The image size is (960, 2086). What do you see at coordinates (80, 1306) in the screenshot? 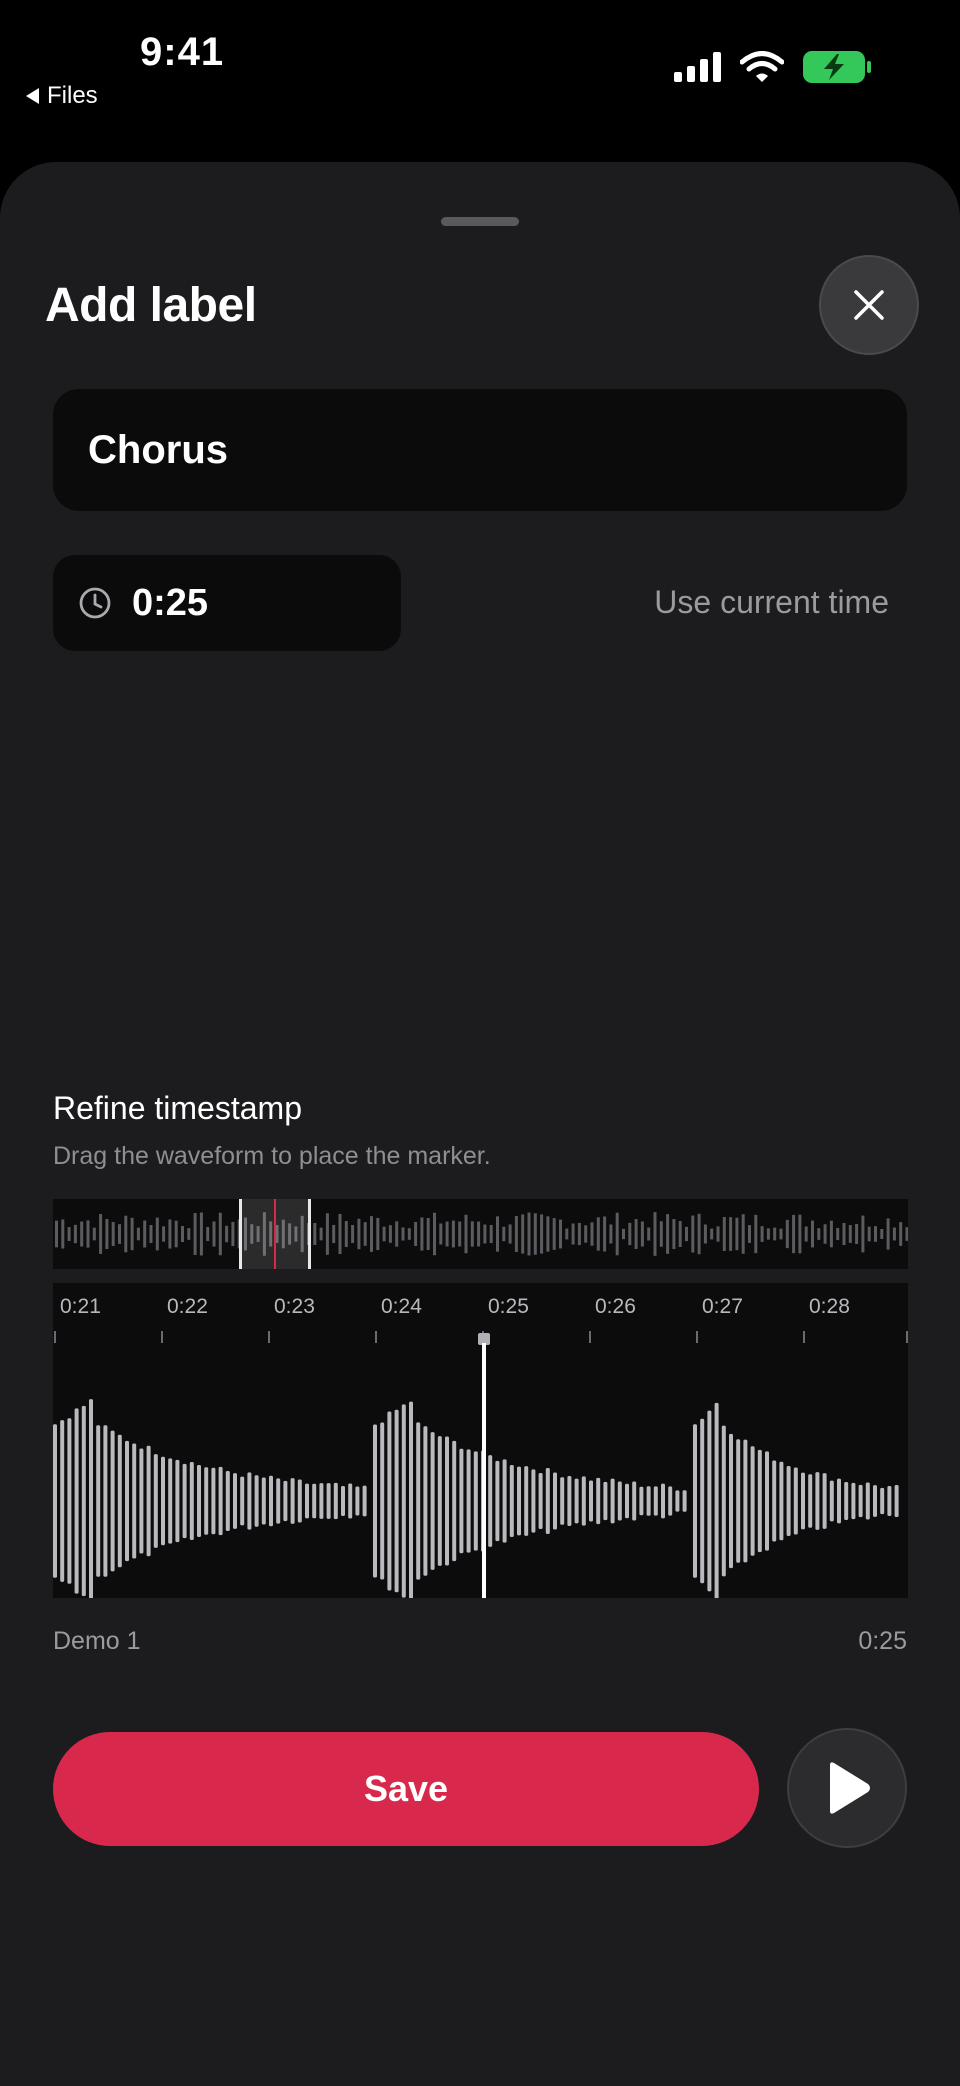
I see `time-tick-label: 0:21` at bounding box center [80, 1306].